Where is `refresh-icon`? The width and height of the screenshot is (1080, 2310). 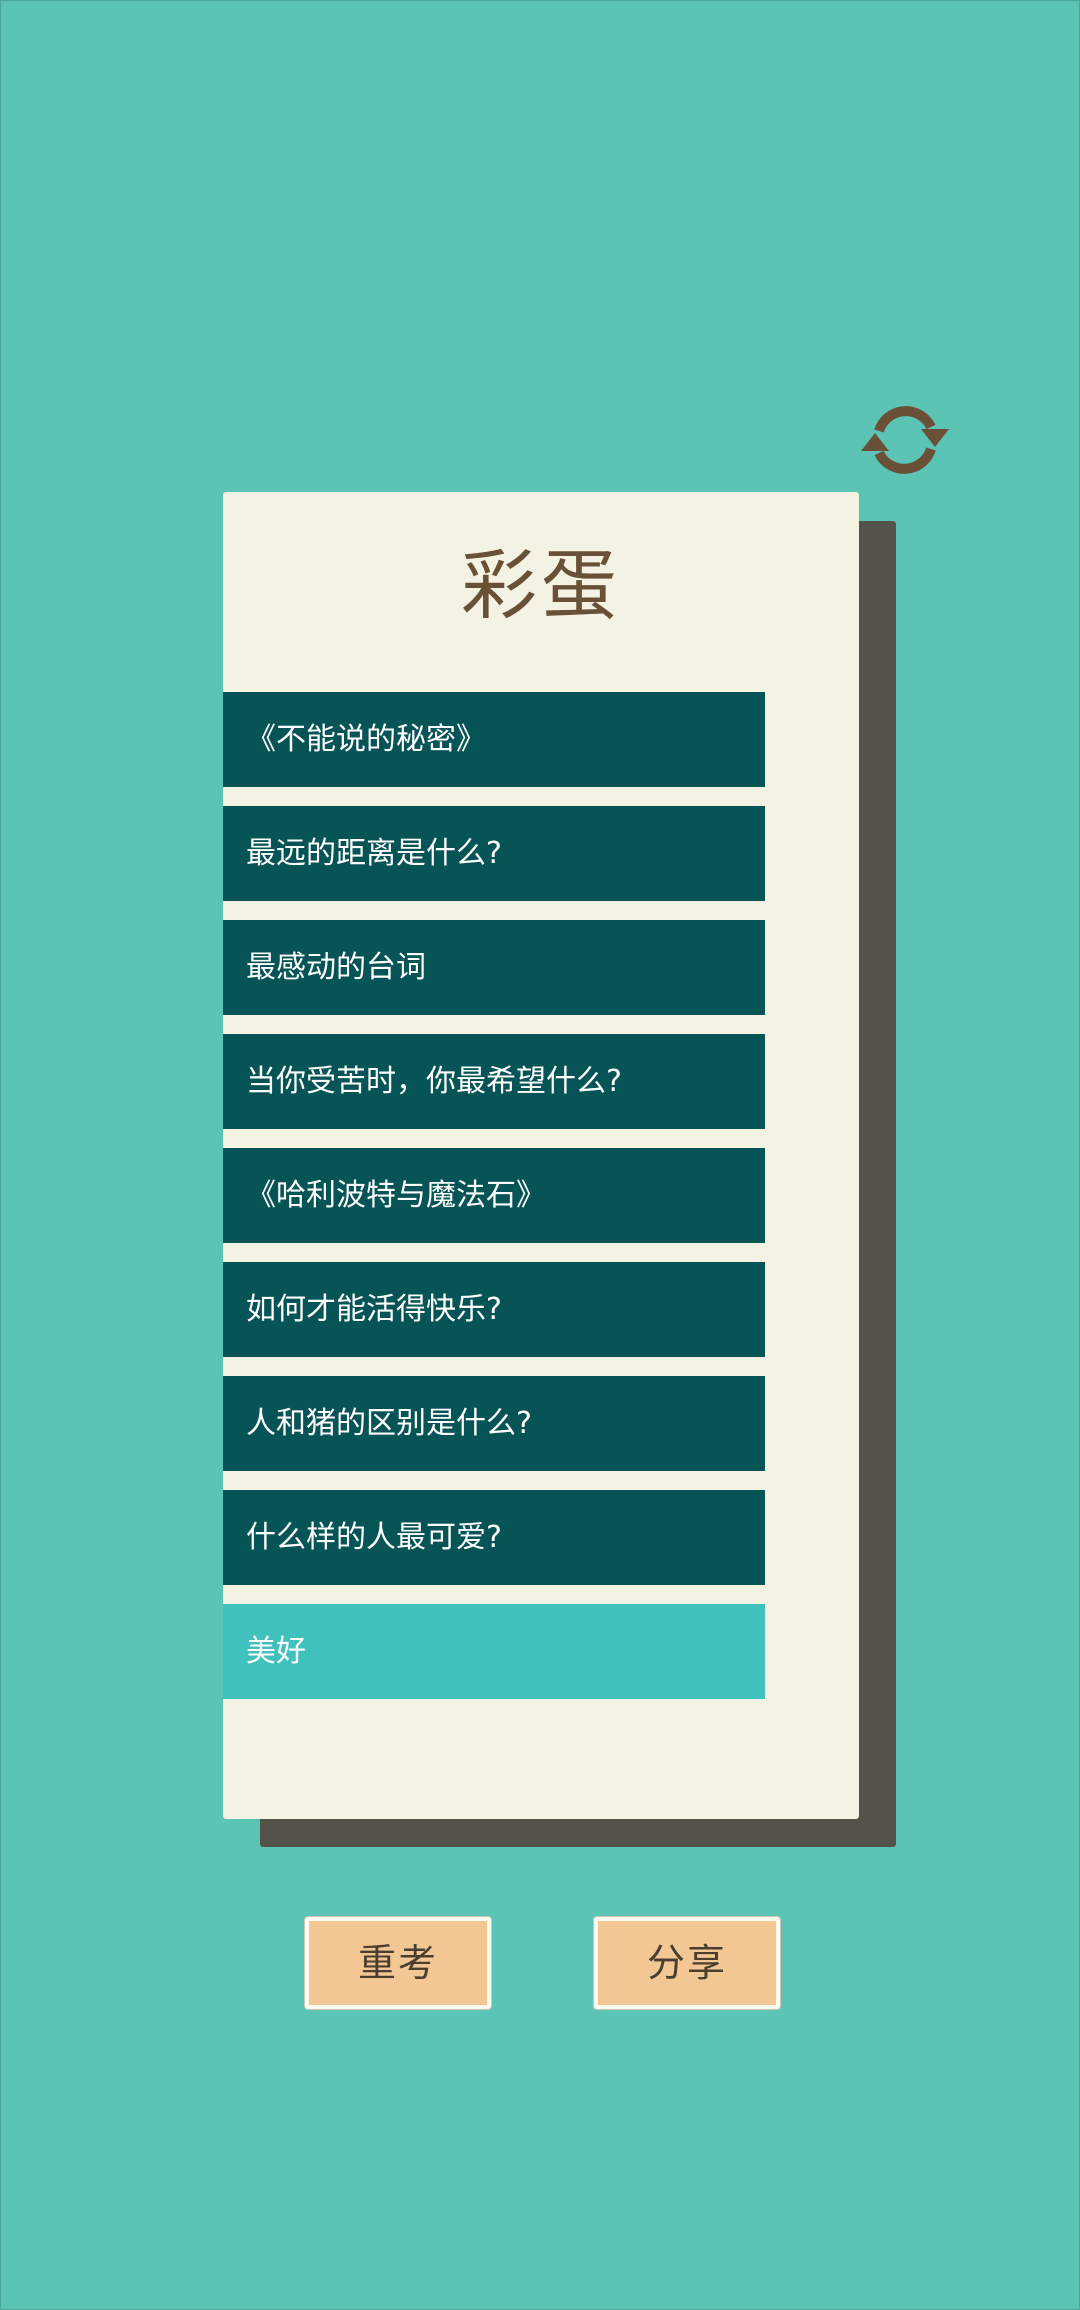
refresh-icon is located at coordinates (905, 440).